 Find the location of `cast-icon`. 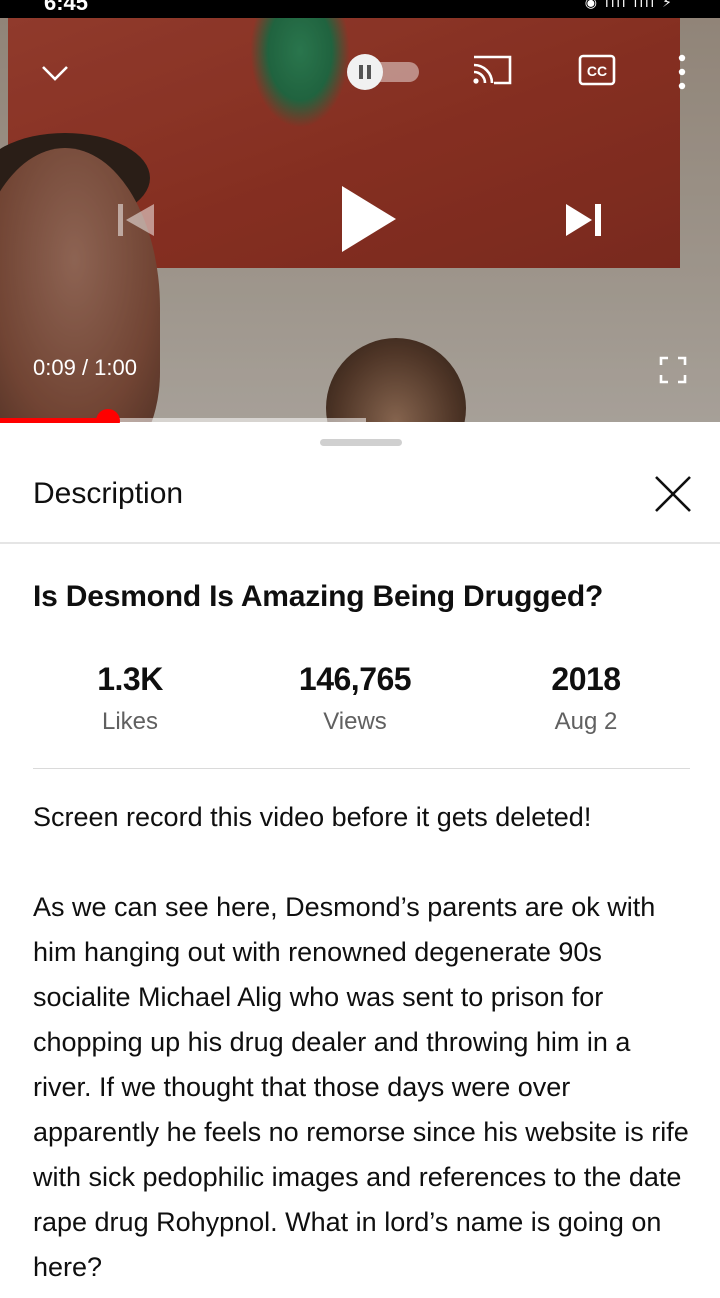

cast-icon is located at coordinates (492, 70).